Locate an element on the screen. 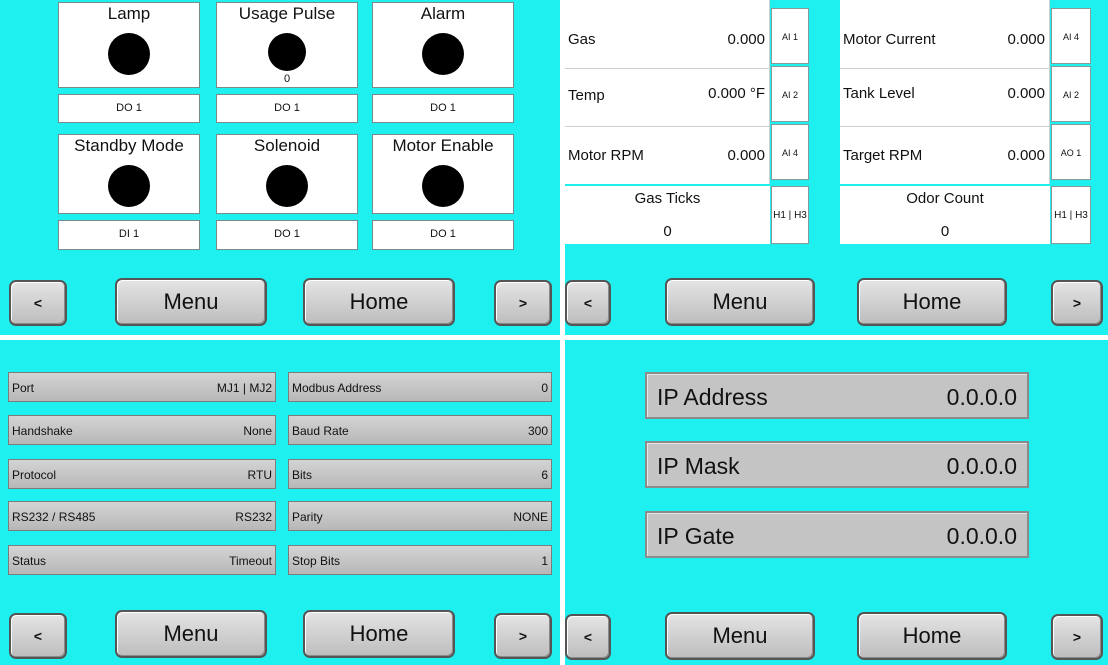 This screenshot has height=665, width=1108. indicator-title: Usage Pulse is located at coordinates (287, 13).